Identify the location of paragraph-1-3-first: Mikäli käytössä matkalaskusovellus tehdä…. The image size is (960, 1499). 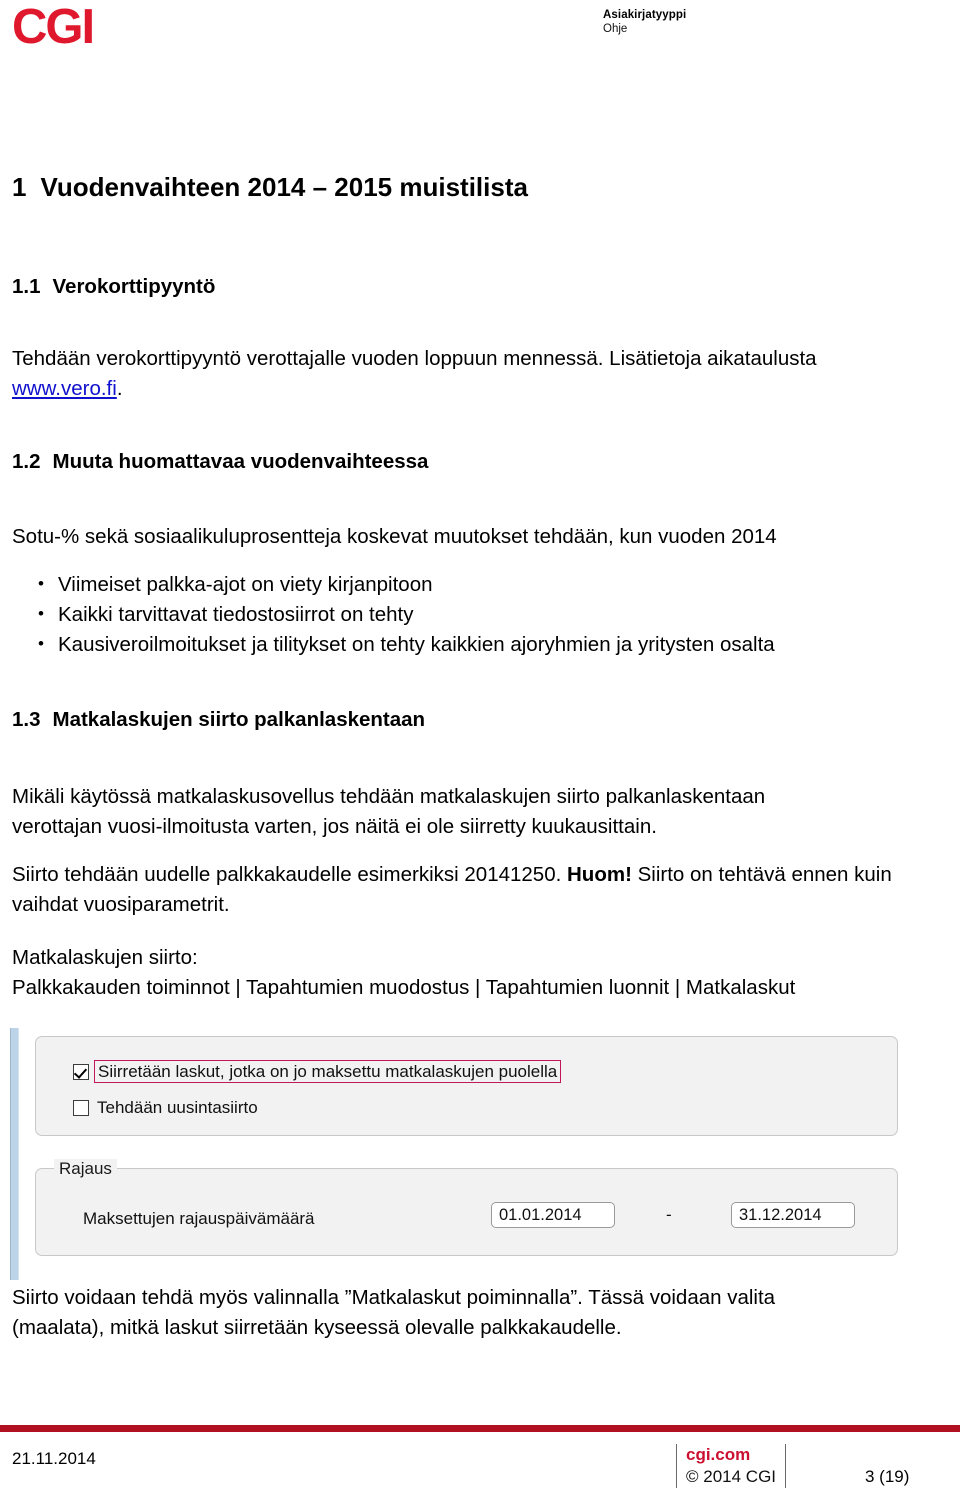
(388, 812).